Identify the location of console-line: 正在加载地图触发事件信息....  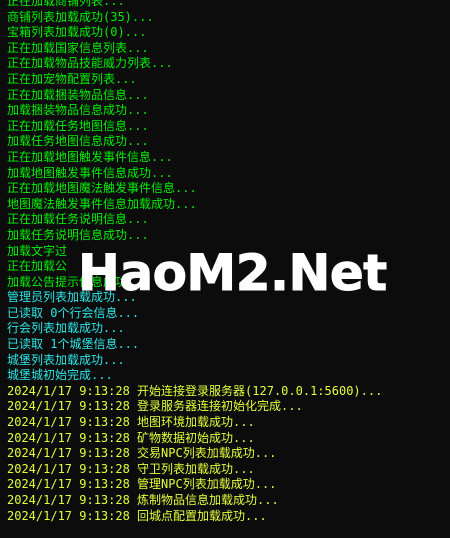
(90, 156).